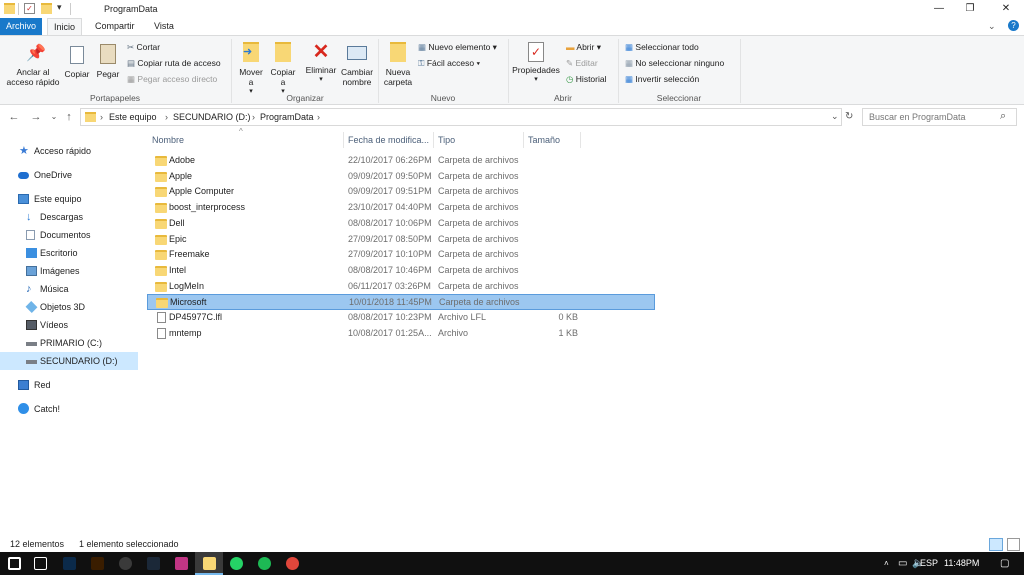  Describe the element at coordinates (1004, 563) in the screenshot. I see `notifications-icon: ▢` at that location.